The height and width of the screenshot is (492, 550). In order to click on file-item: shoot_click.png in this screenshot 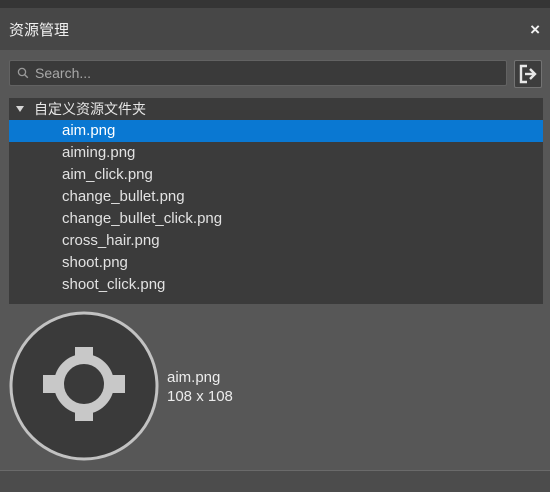, I will do `click(276, 285)`.